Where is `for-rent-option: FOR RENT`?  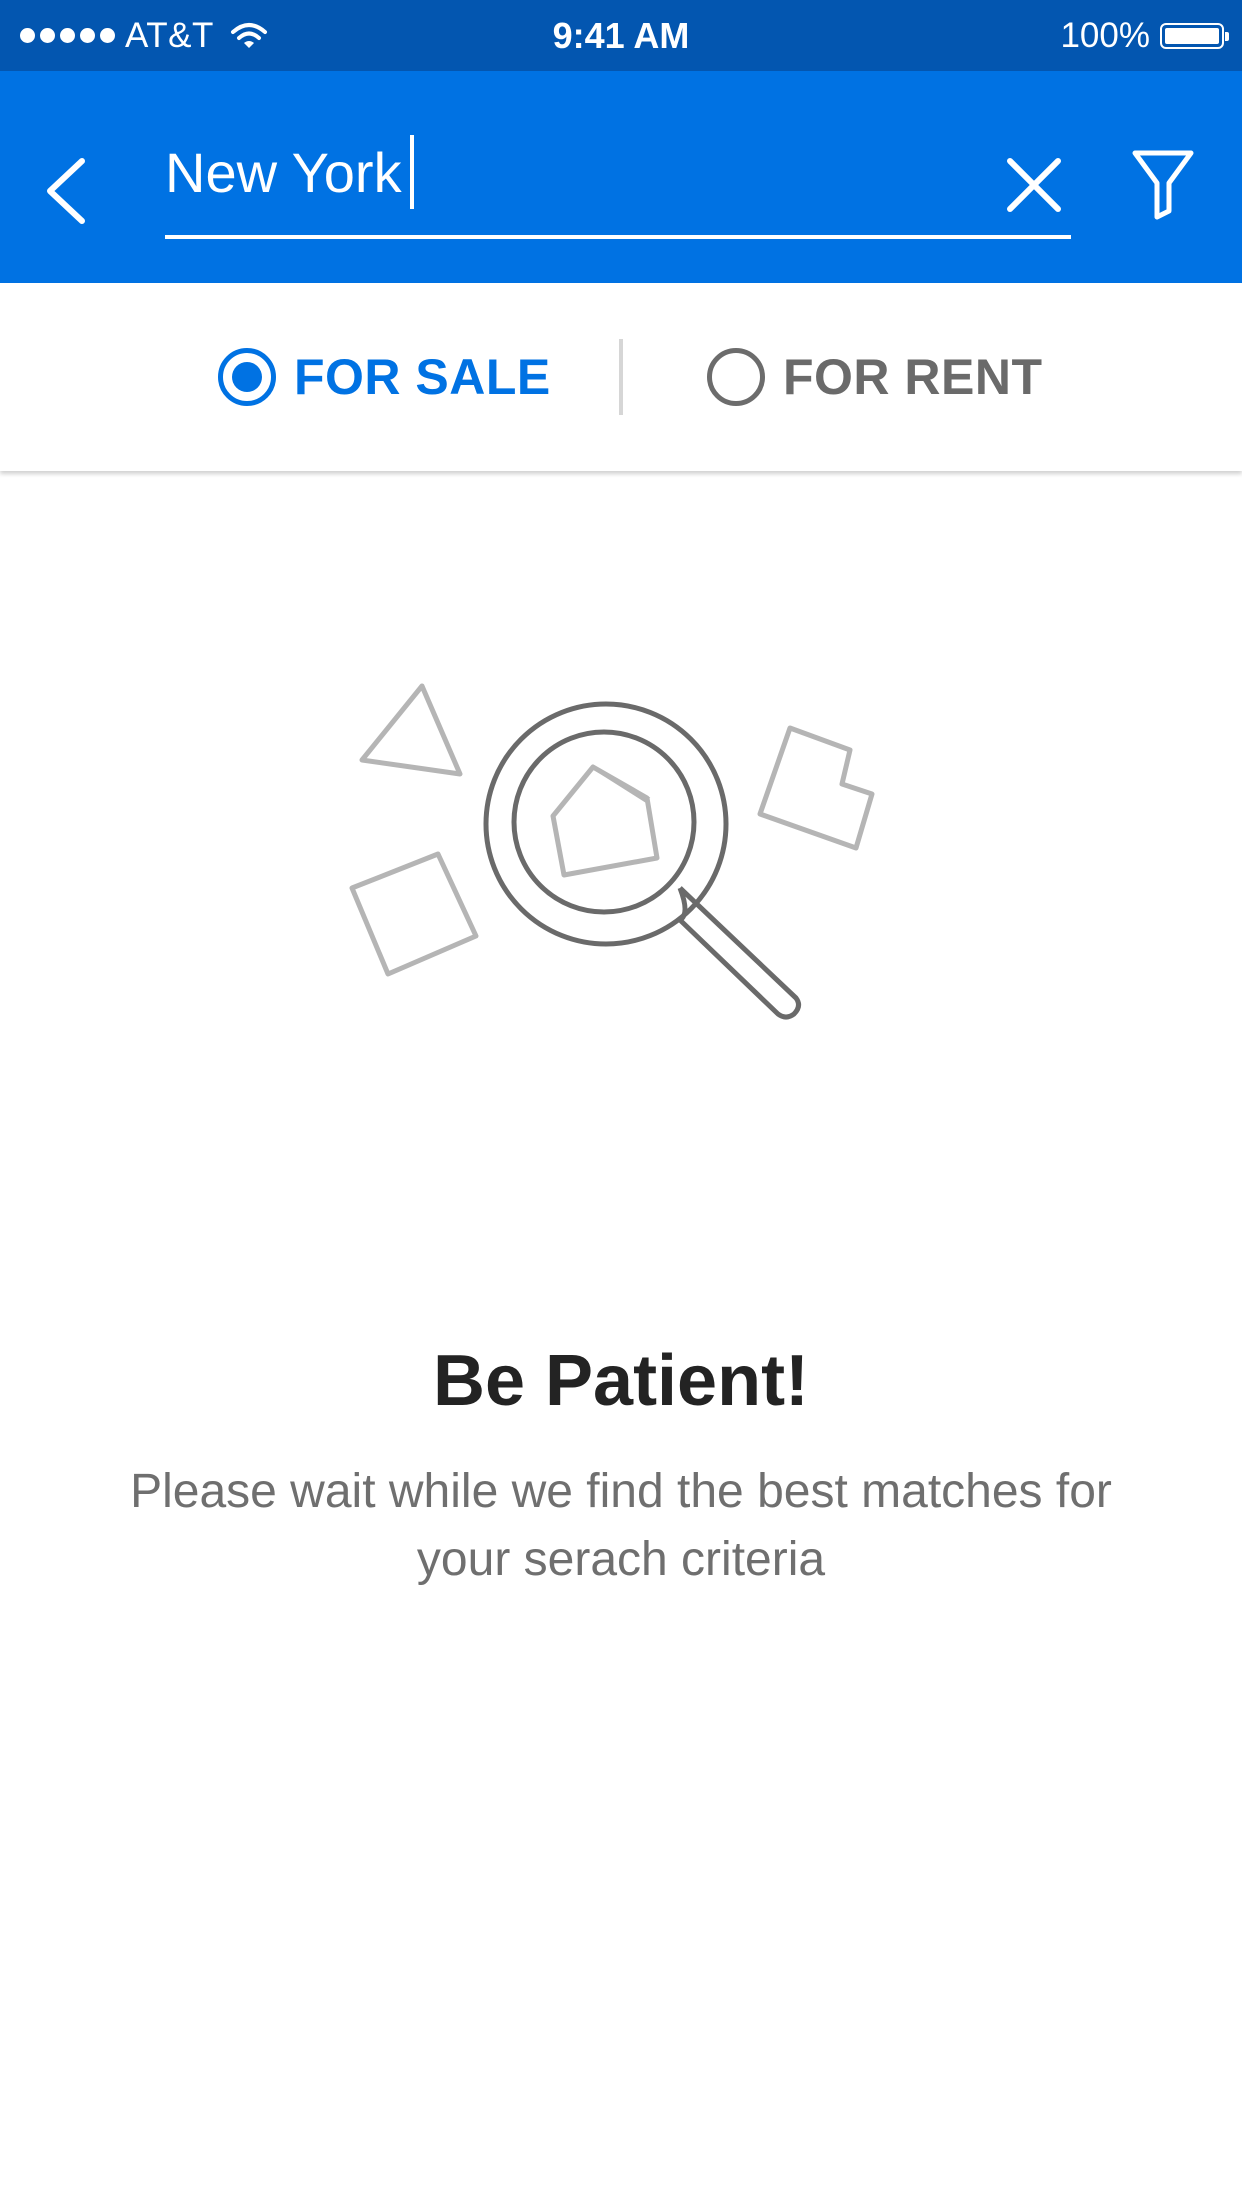
for-rent-option: FOR RENT is located at coordinates (875, 377).